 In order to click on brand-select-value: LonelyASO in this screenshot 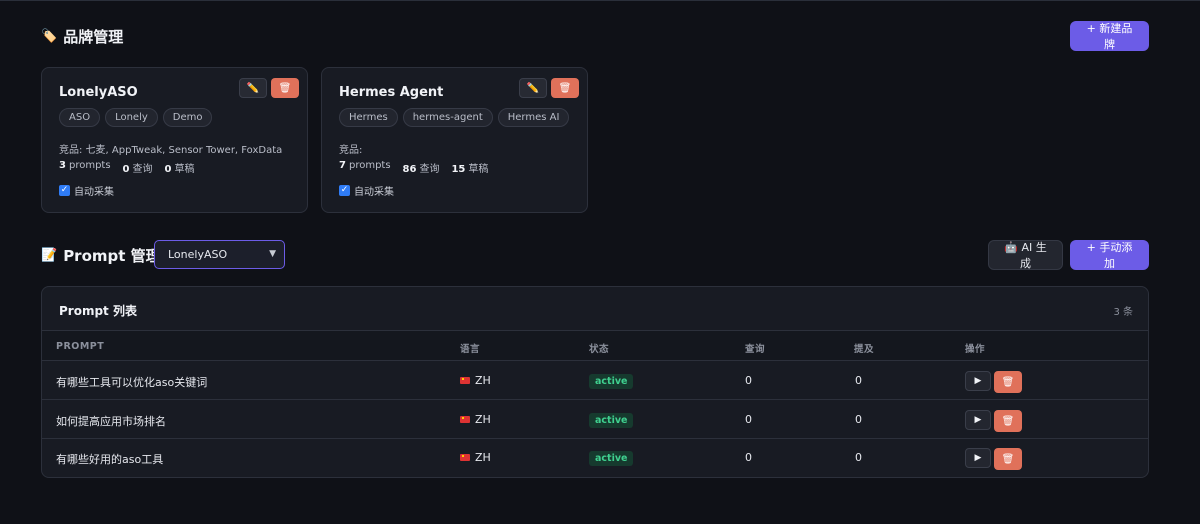, I will do `click(198, 254)`.